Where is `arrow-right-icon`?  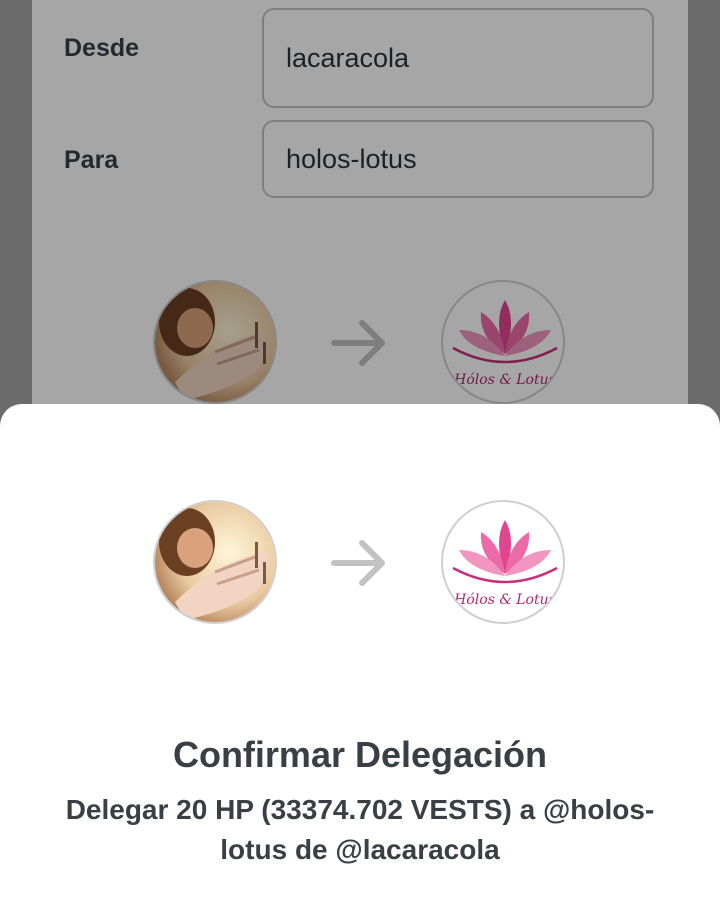
arrow-right-icon is located at coordinates (358, 563).